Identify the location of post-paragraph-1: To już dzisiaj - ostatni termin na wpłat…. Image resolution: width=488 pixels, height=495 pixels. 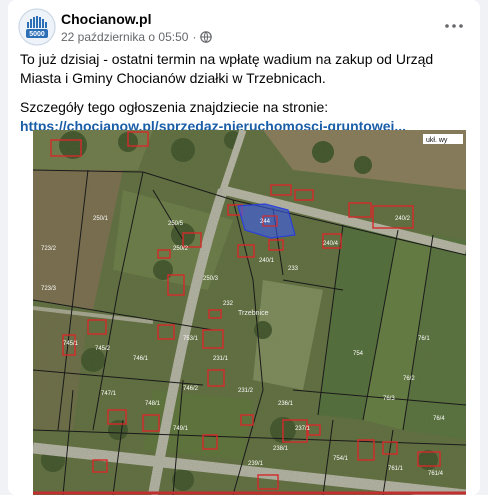
(227, 68).